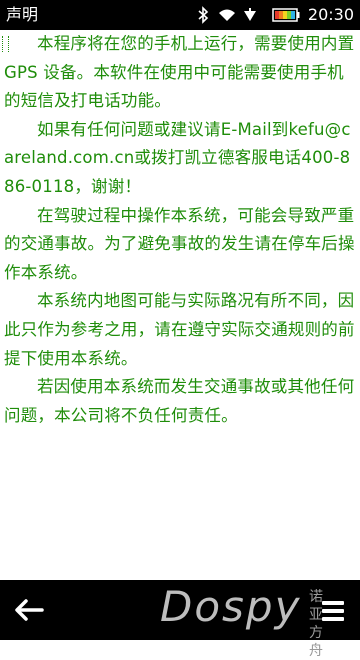  I want to click on bottom-bar: Dospy 诺亚方舟, so click(180, 619).